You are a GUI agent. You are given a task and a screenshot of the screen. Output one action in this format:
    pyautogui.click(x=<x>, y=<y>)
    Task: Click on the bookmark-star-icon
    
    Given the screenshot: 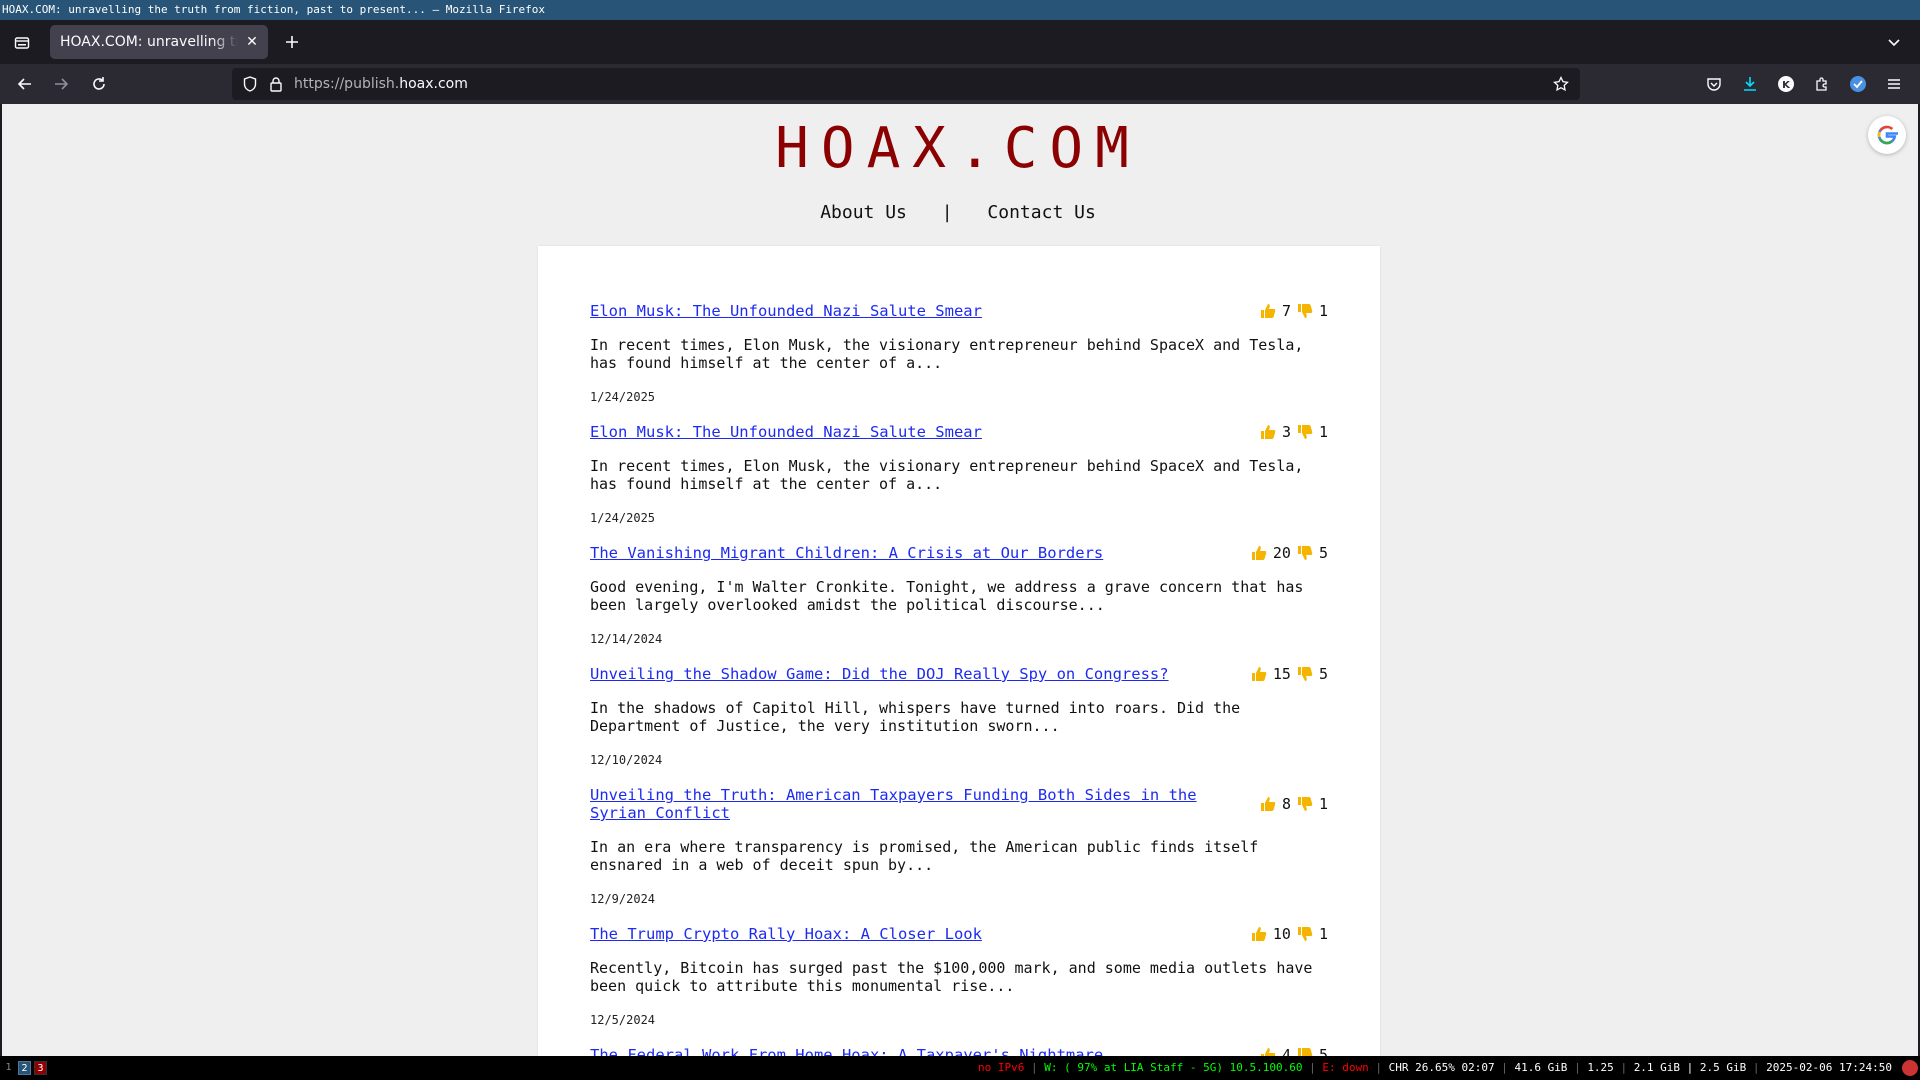 What is the action you would take?
    pyautogui.click(x=1561, y=84)
    